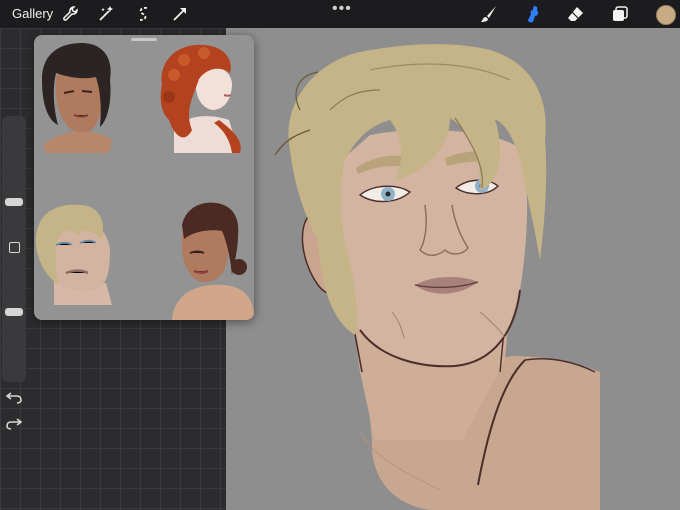  What do you see at coordinates (14, 397) in the screenshot?
I see `undo-icon` at bounding box center [14, 397].